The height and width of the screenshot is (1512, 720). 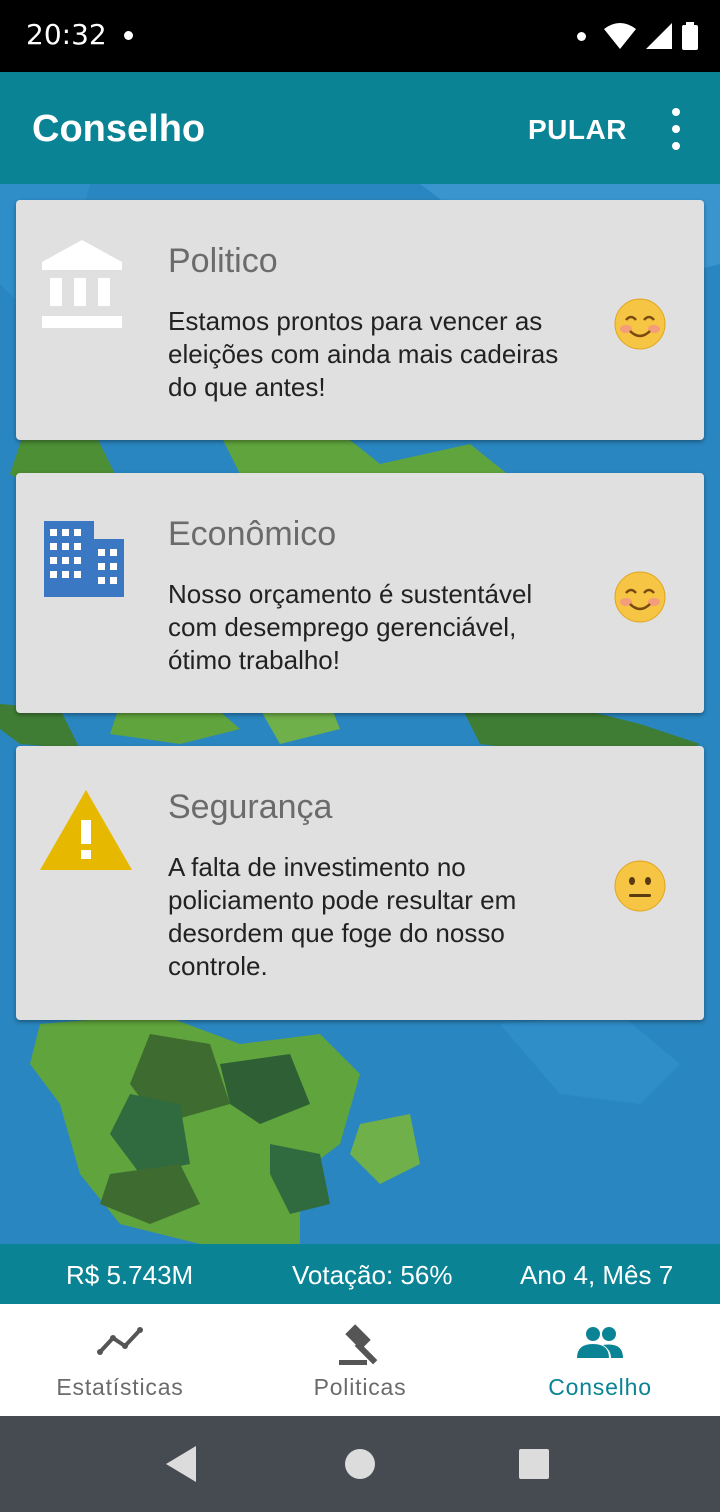 I want to click on trending-icon, so click(x=120, y=1341).